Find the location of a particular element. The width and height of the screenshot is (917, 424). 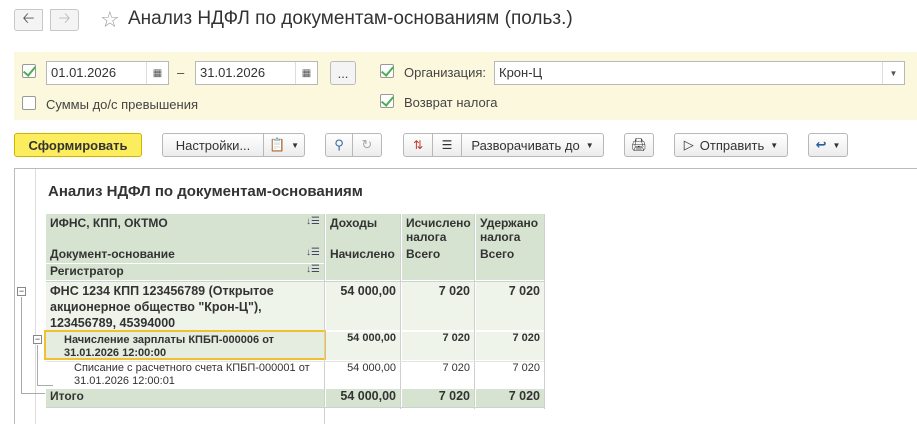

send-button: ▷ Отправить ▼ is located at coordinates (731, 145).